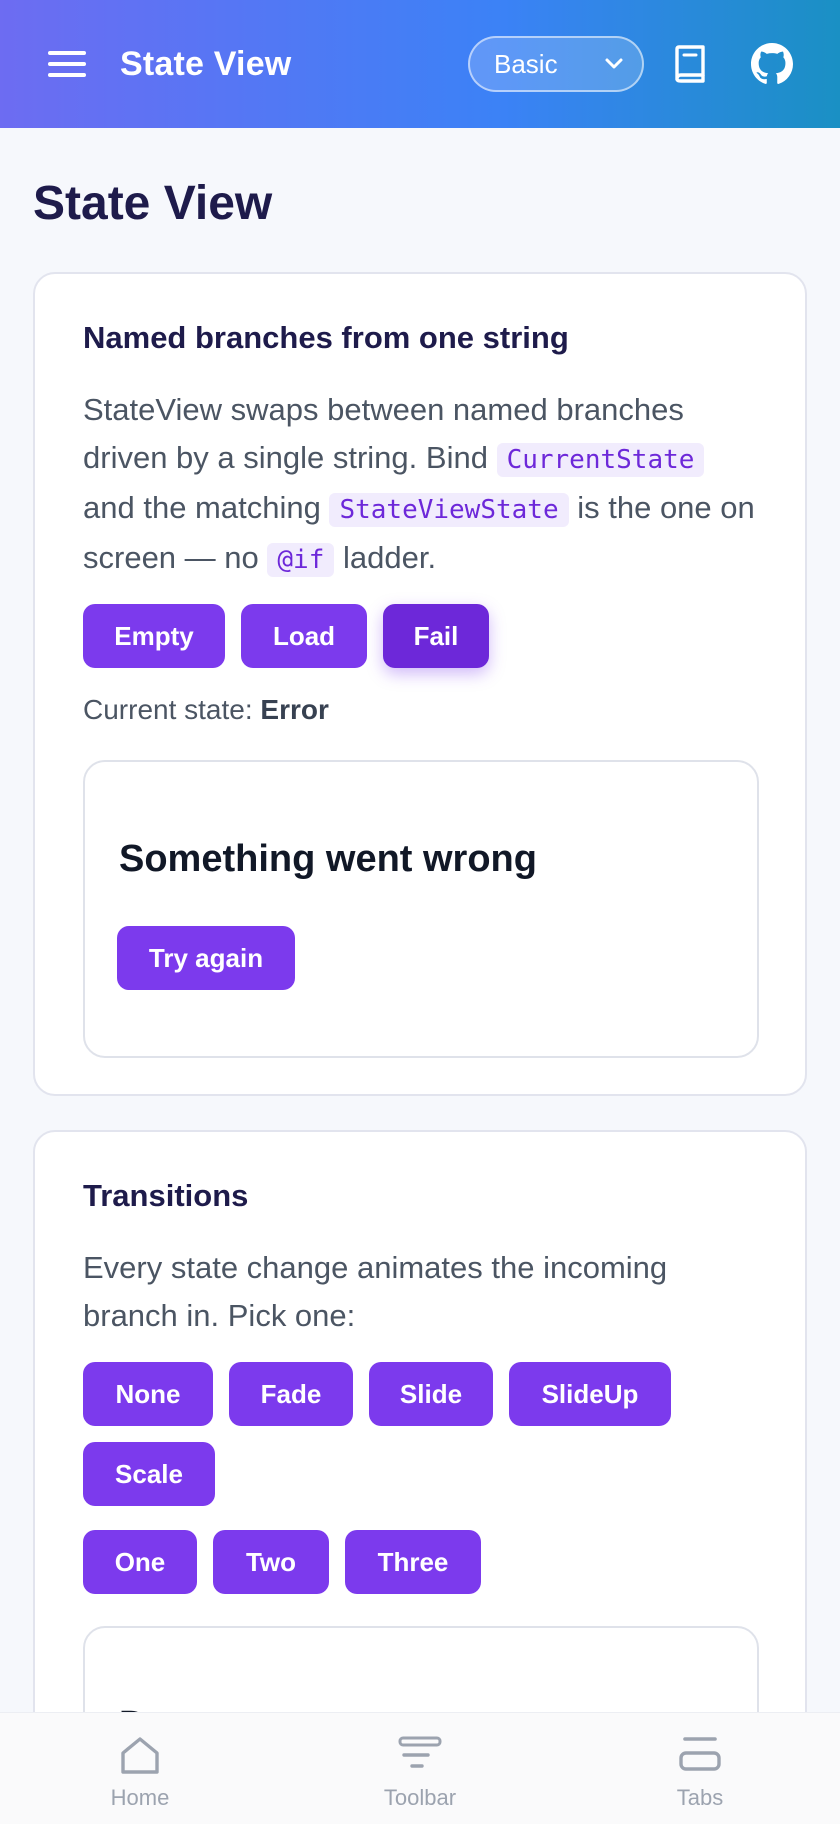  Describe the element at coordinates (389, 557) in the screenshot. I see `desc-text: ladder.` at that location.